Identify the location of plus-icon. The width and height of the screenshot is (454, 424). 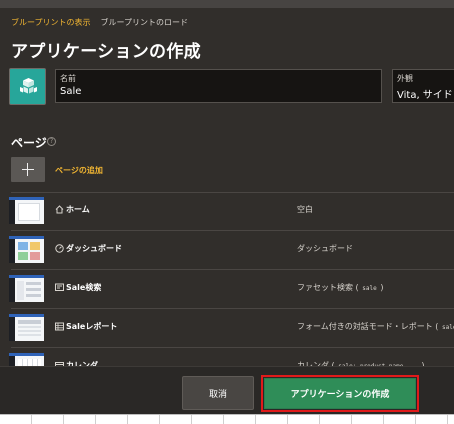
(28, 169).